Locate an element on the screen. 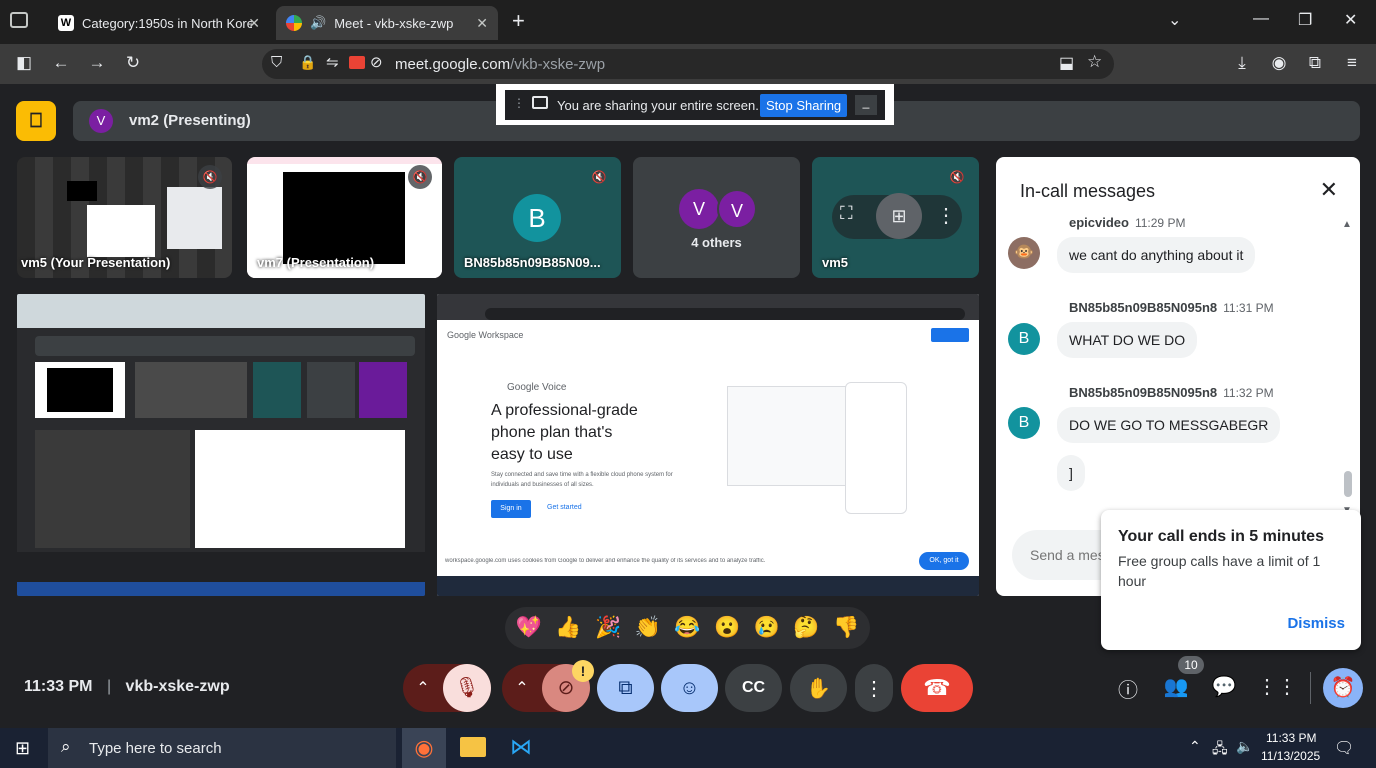  raise-hand-button: ✋ is located at coordinates (818, 688).